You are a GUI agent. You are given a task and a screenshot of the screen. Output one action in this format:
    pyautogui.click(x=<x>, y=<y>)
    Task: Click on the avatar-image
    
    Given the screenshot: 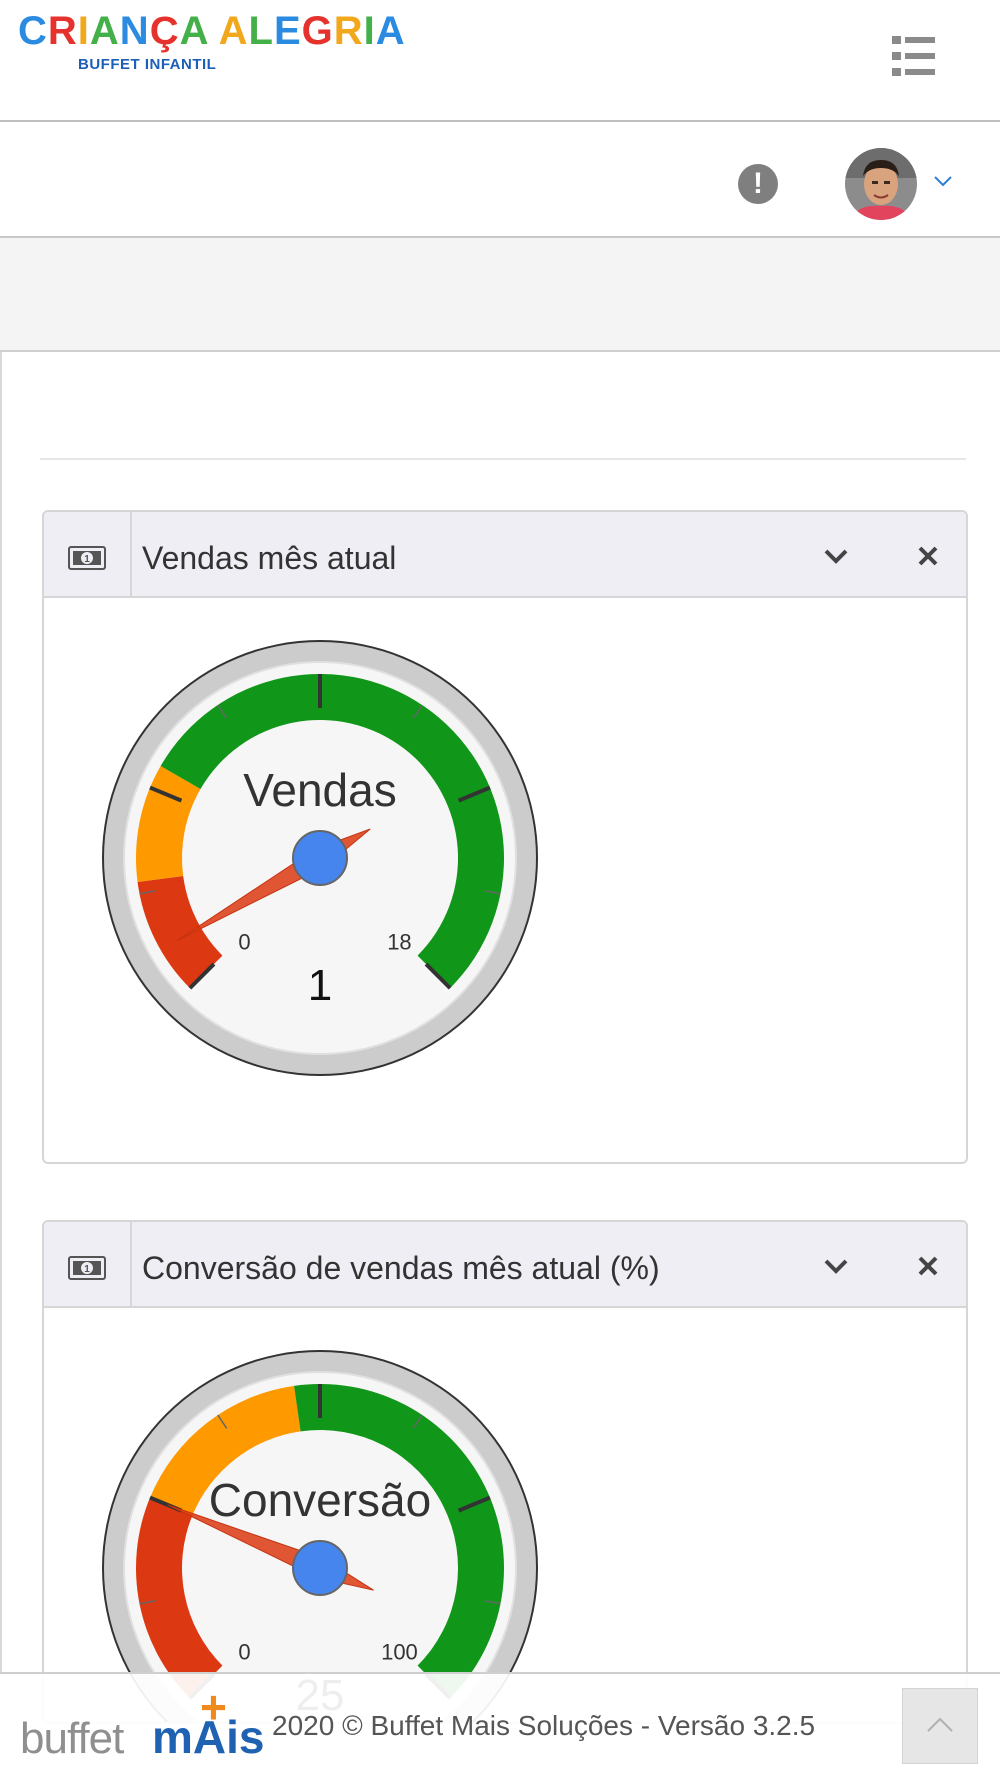 What is the action you would take?
    pyautogui.click(x=881, y=184)
    